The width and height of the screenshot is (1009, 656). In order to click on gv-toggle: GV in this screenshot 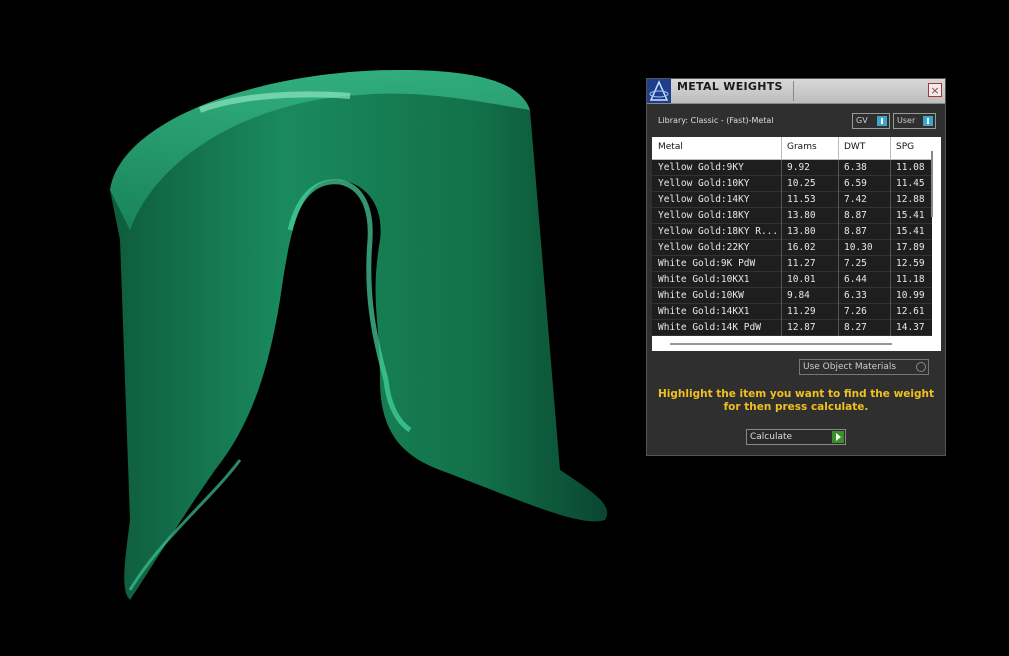, I will do `click(871, 121)`.